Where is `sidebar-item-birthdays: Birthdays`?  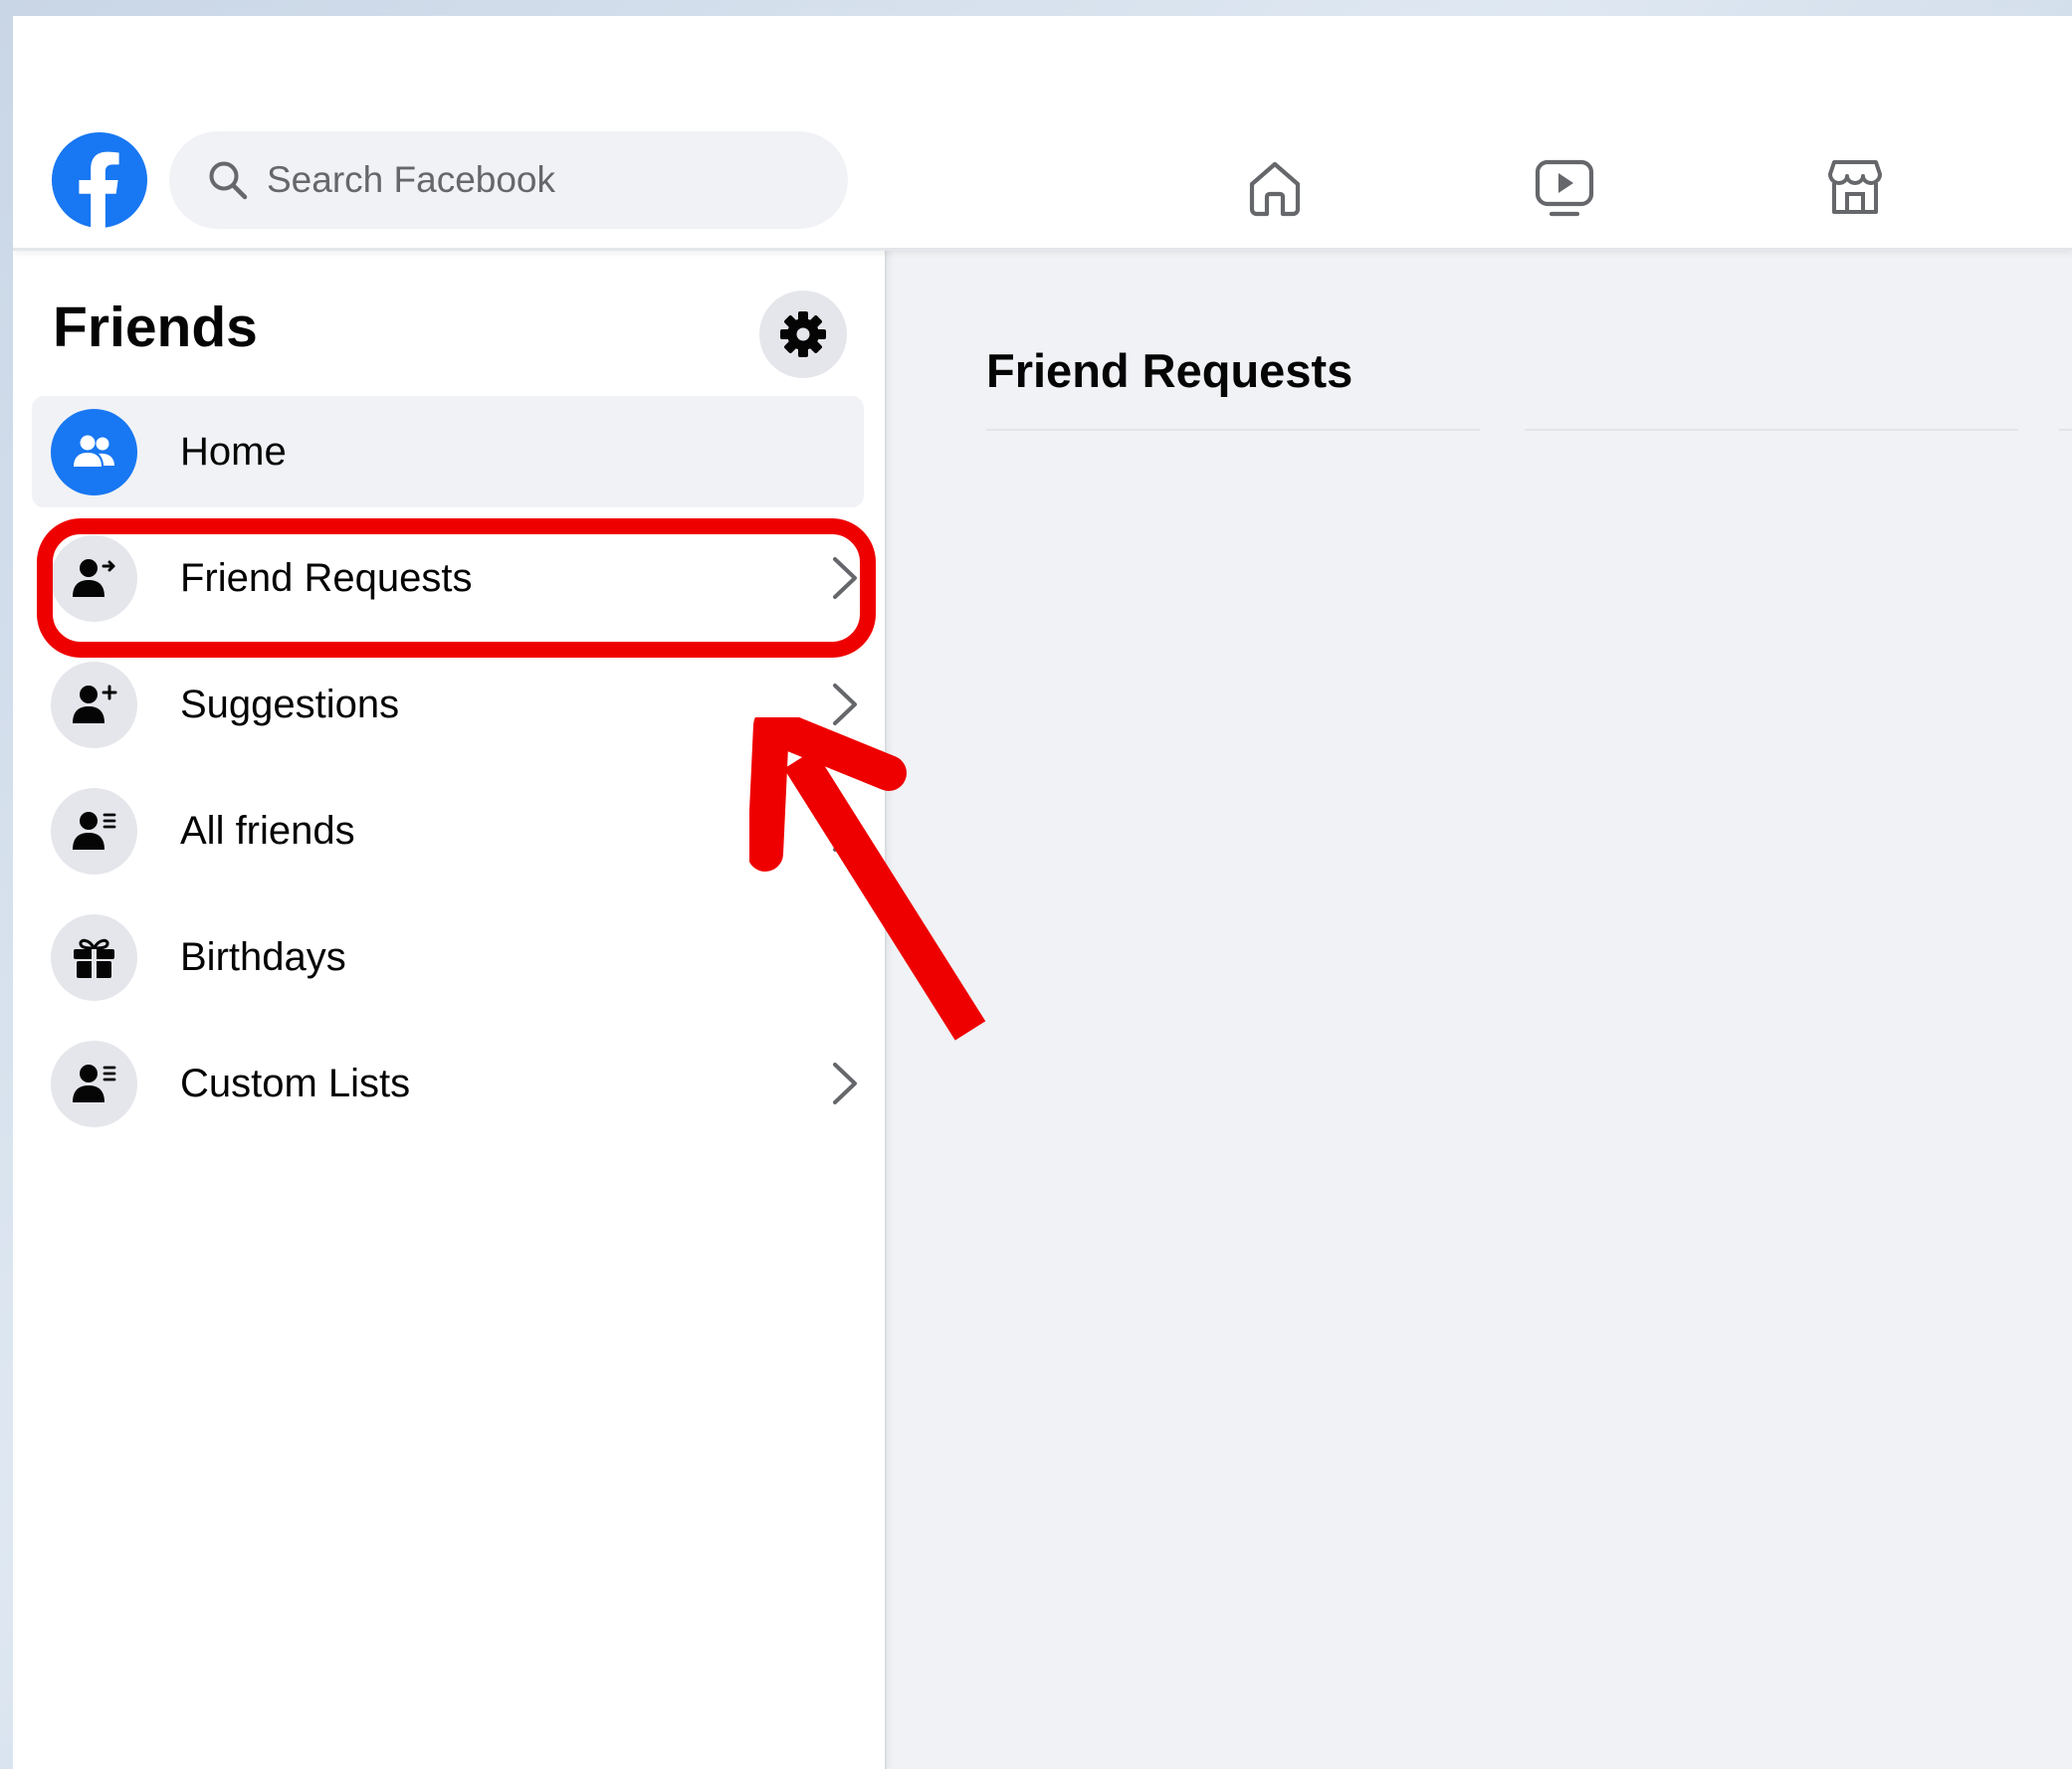
sidebar-item-birthdays: Birthdays is located at coordinates (448, 957).